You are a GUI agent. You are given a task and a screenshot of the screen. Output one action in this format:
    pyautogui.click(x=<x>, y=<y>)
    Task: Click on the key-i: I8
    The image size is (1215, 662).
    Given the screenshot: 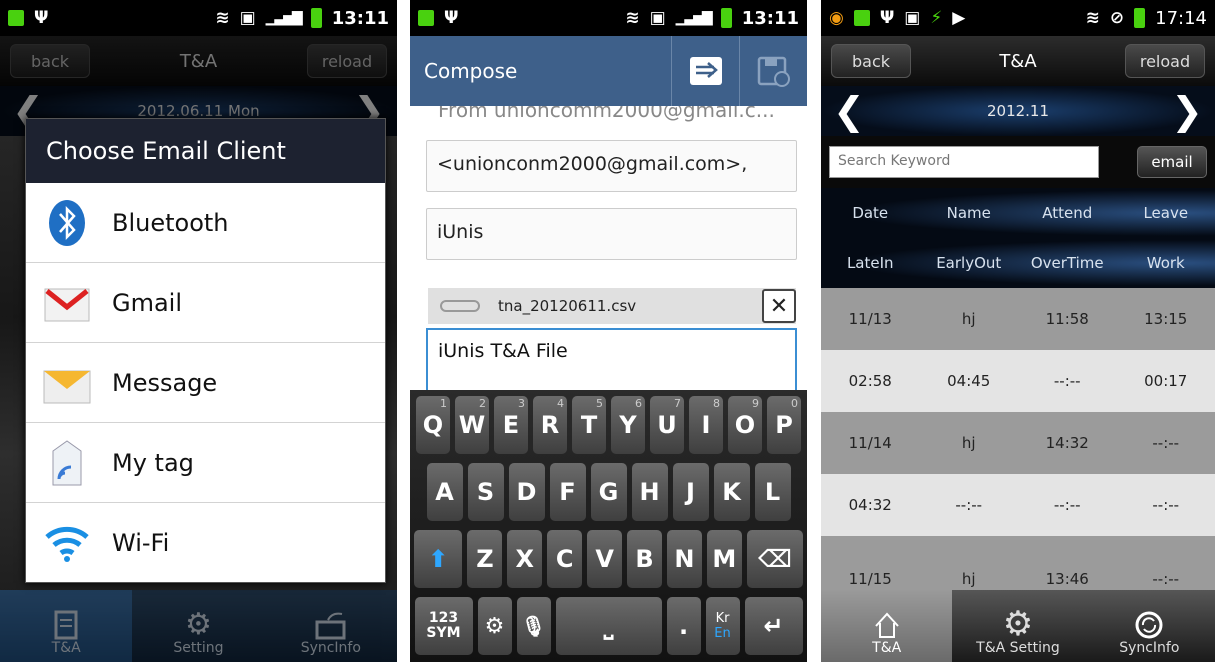 What is the action you would take?
    pyautogui.click(x=706, y=425)
    